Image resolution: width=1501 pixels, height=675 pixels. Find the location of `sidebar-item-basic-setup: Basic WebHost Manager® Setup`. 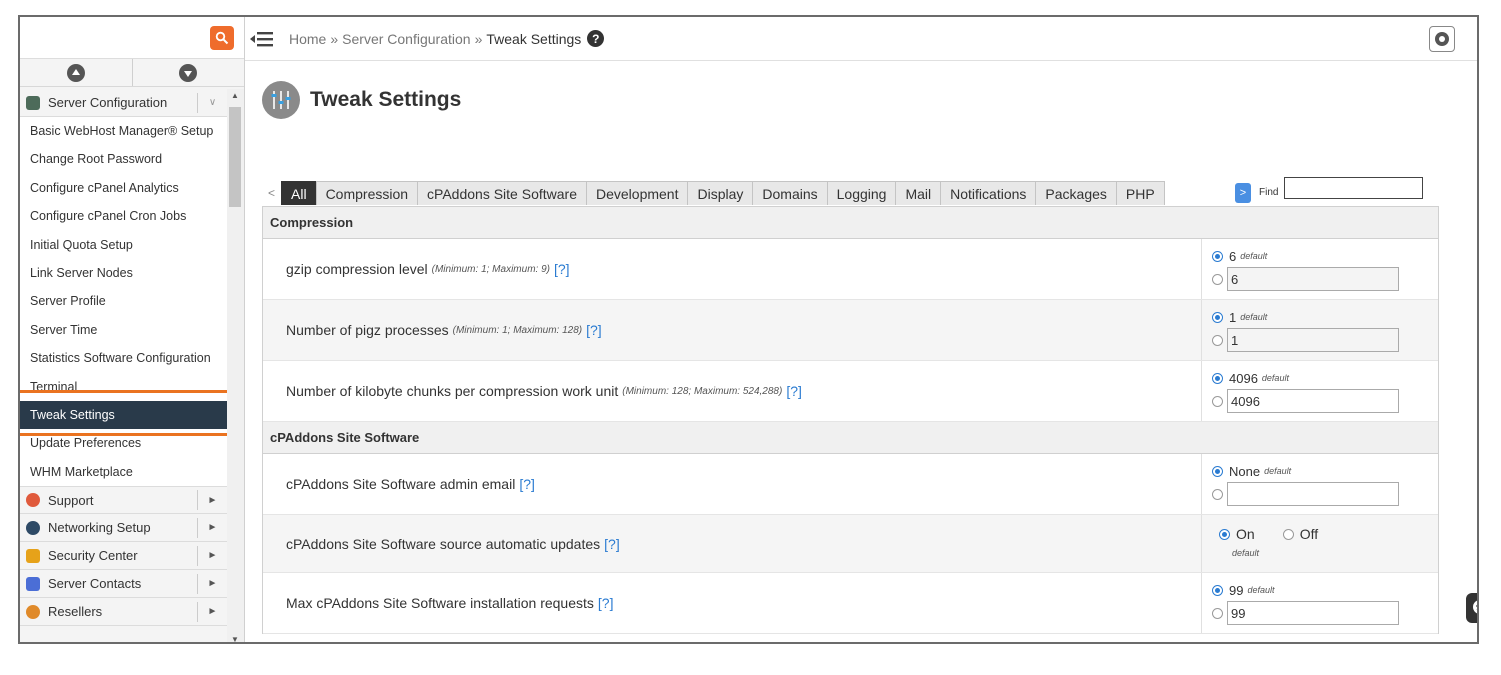

sidebar-item-basic-setup: Basic WebHost Manager® Setup is located at coordinates (123, 131).